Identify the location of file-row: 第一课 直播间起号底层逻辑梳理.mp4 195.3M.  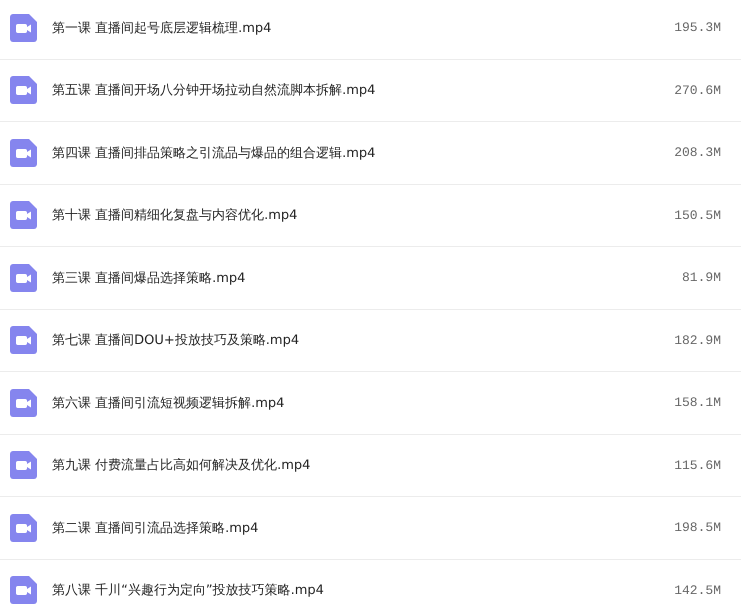
(370, 30).